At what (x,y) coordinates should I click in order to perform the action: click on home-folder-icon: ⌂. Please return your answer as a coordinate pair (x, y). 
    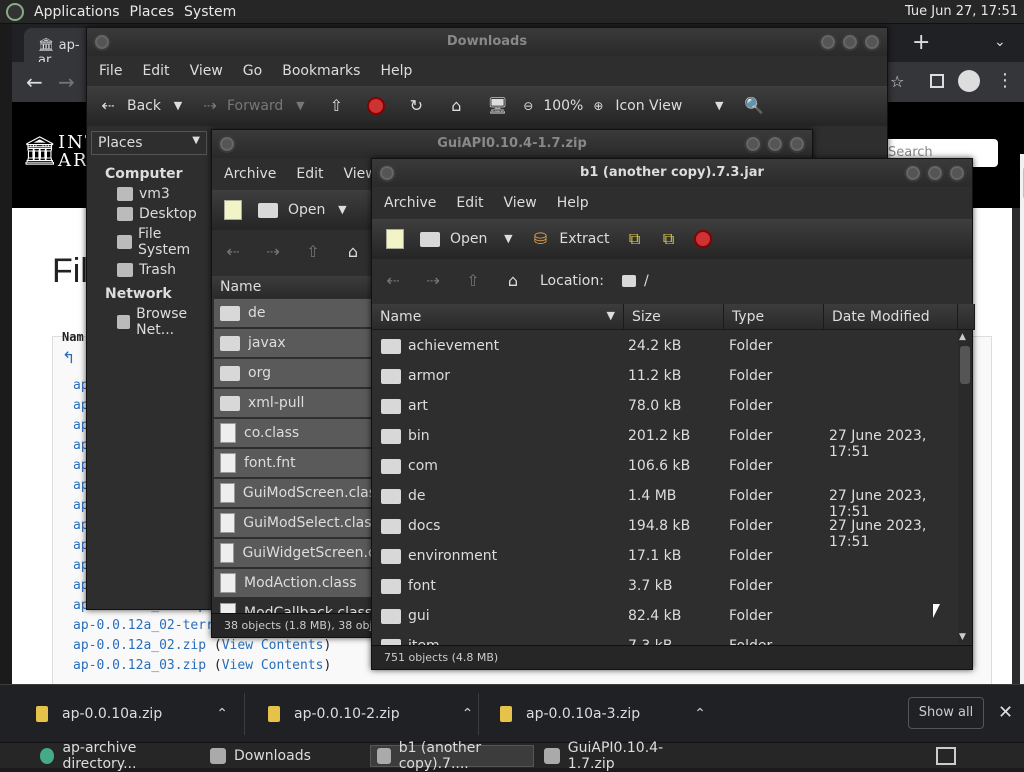
    Looking at the image, I should click on (456, 106).